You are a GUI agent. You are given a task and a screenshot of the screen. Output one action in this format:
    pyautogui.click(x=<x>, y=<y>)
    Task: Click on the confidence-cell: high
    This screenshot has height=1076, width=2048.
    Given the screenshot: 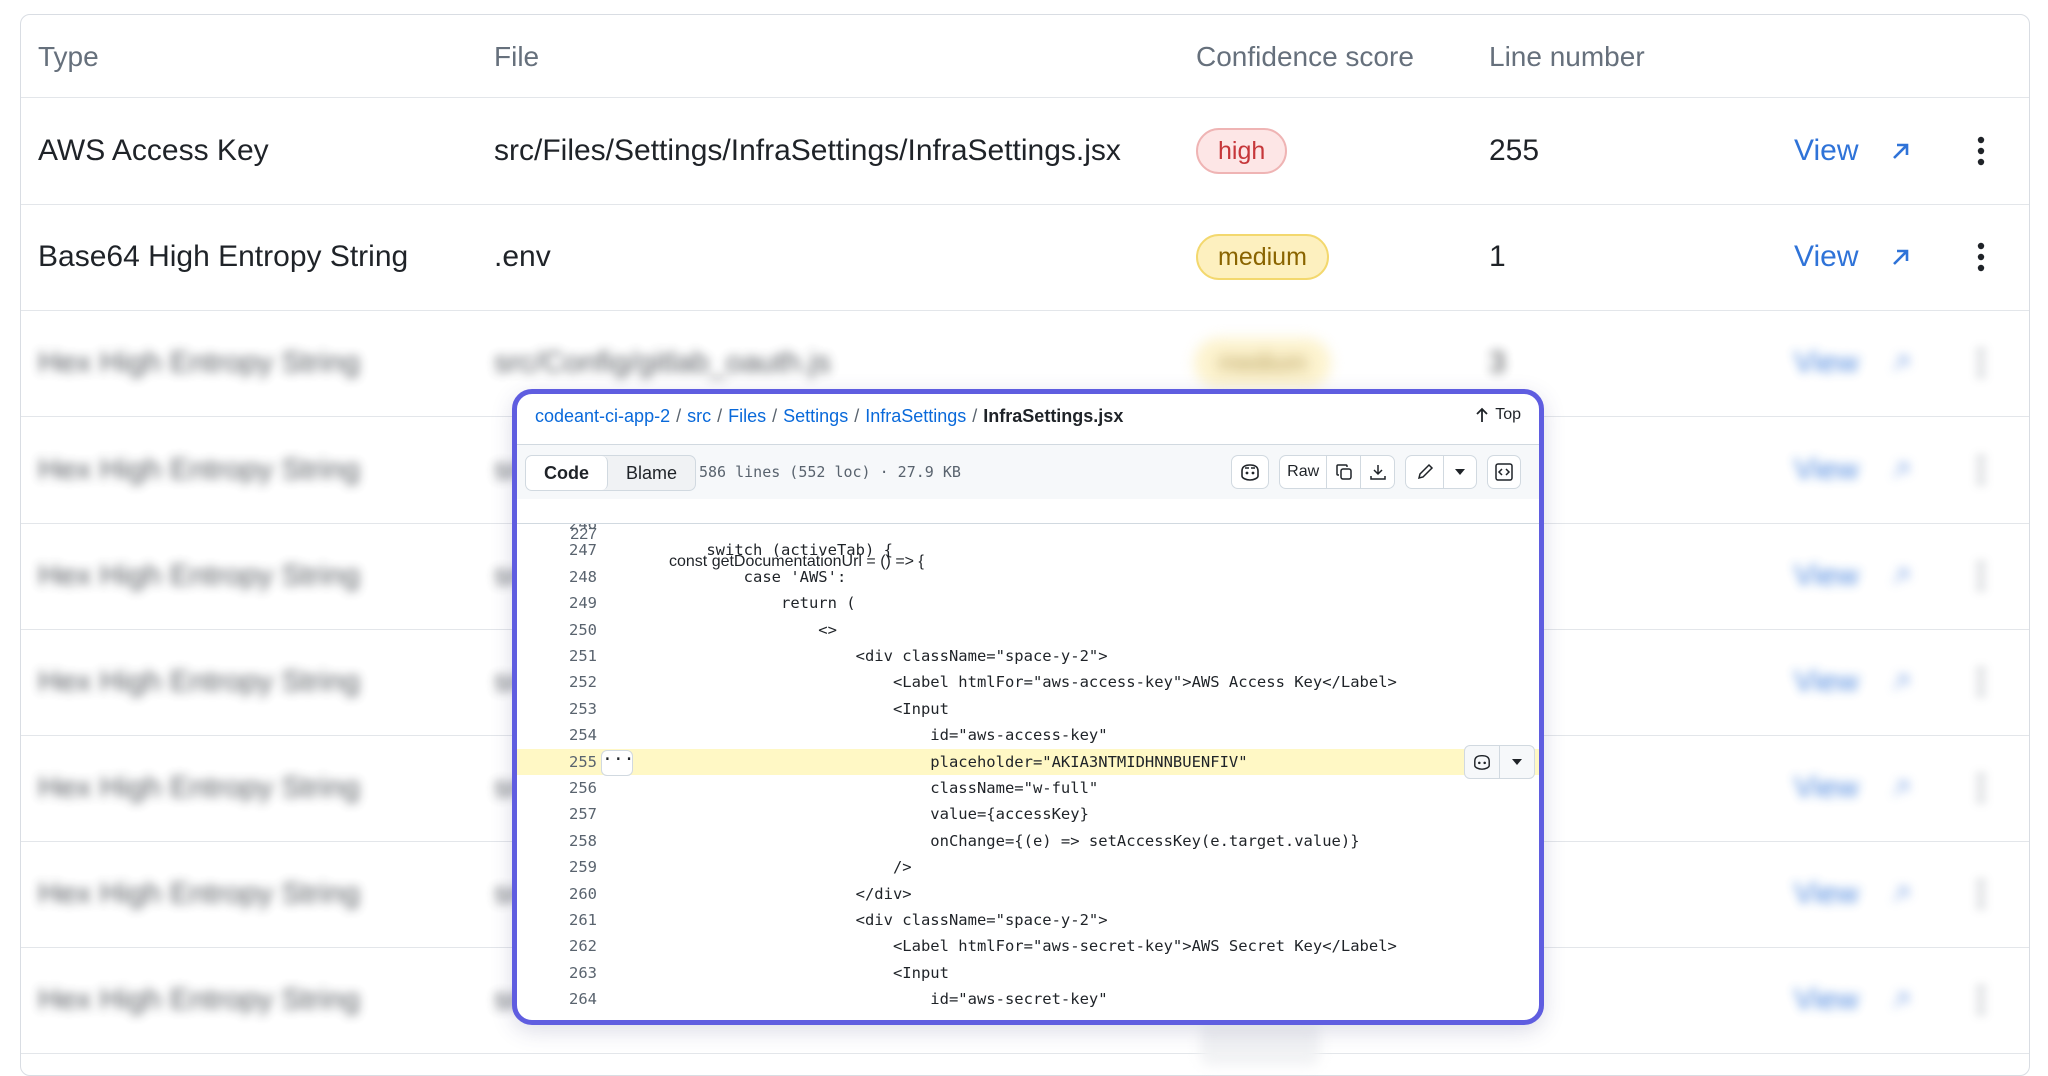 What is the action you would take?
    pyautogui.click(x=1242, y=151)
    